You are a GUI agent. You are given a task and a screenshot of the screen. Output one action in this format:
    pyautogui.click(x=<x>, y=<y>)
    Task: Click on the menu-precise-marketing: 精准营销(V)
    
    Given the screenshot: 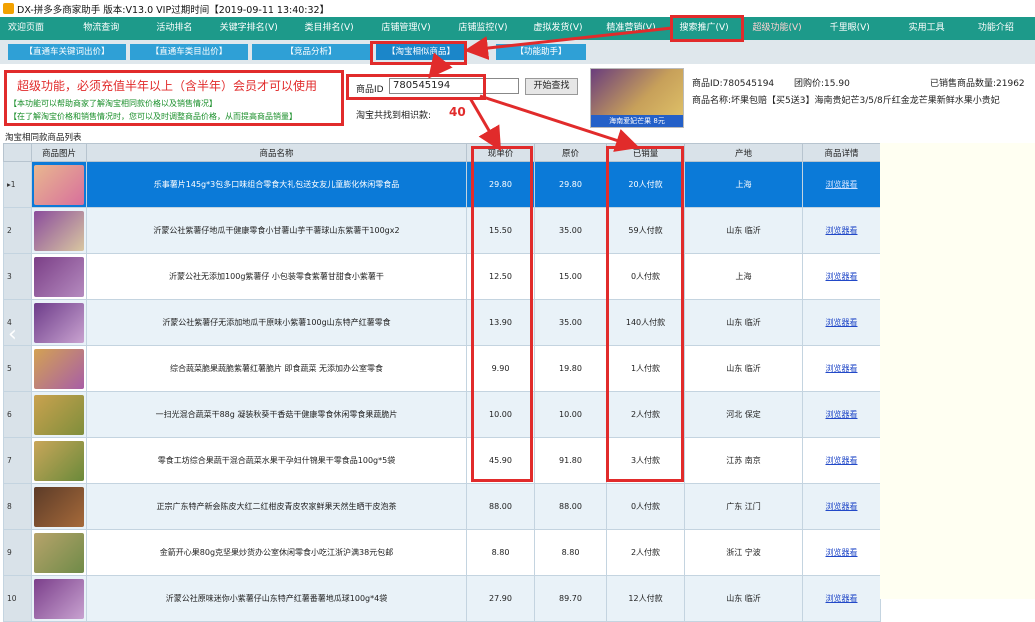 What is the action you would take?
    pyautogui.click(x=634, y=28)
    